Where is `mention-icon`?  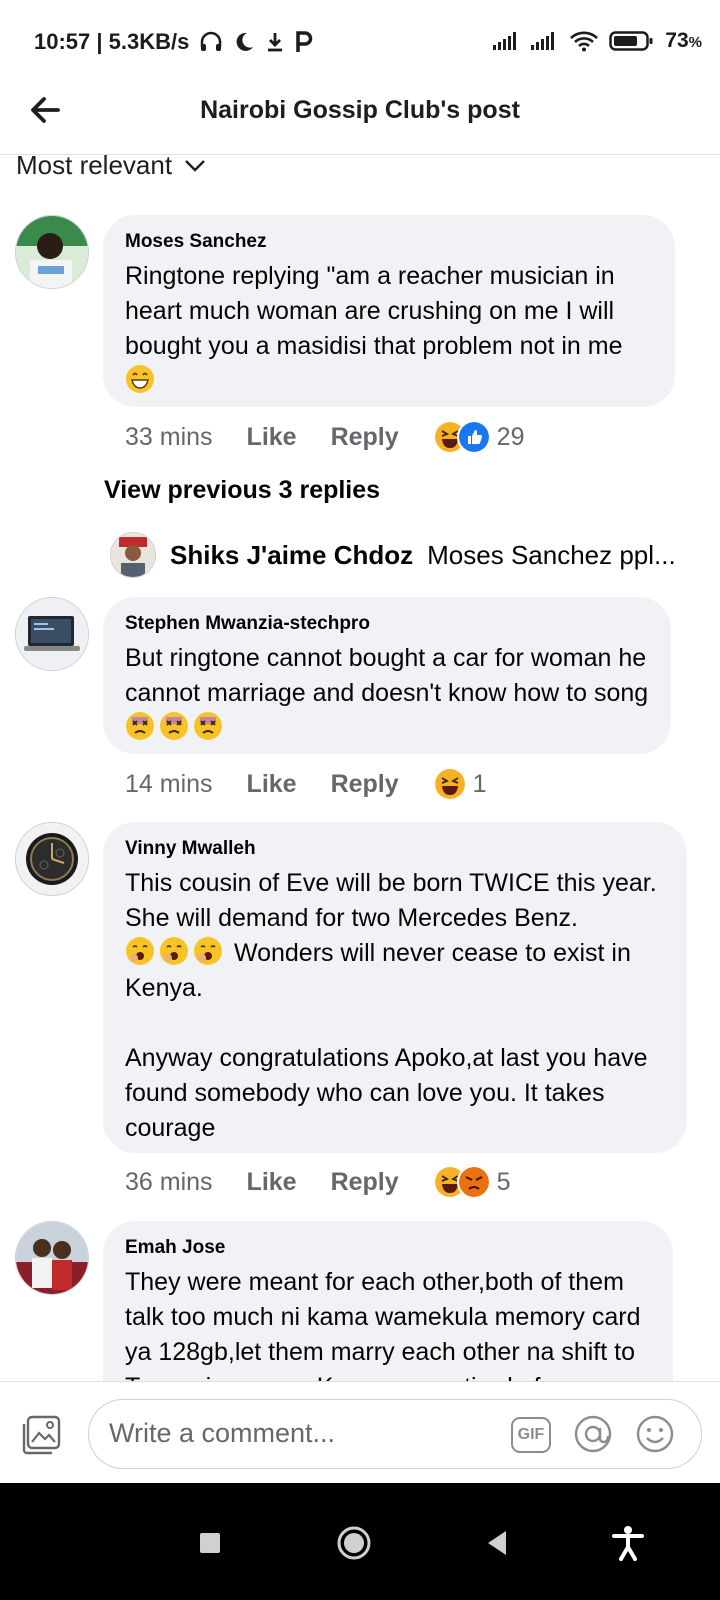
mention-icon is located at coordinates (593, 1434).